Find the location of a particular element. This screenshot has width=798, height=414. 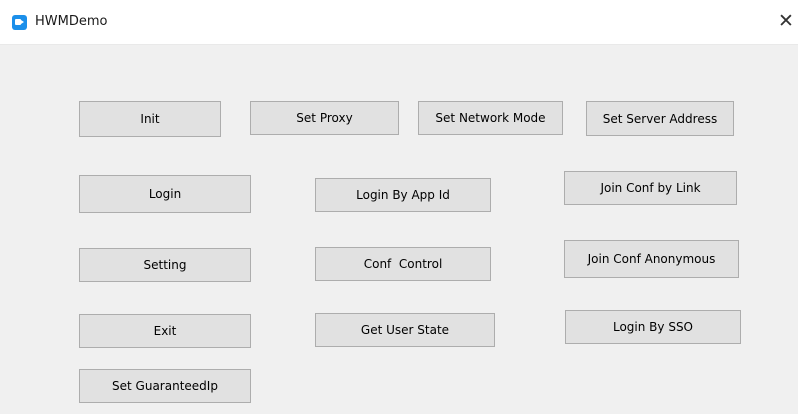

window-title: HWMDemo is located at coordinates (71, 21).